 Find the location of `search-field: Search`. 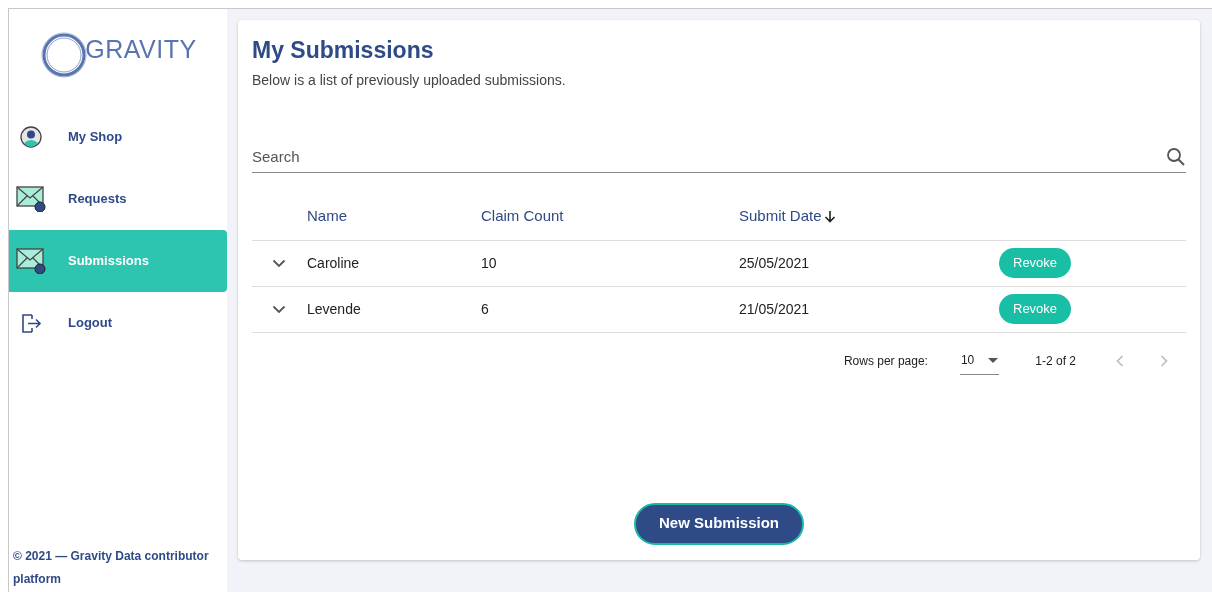

search-field: Search is located at coordinates (709, 156).